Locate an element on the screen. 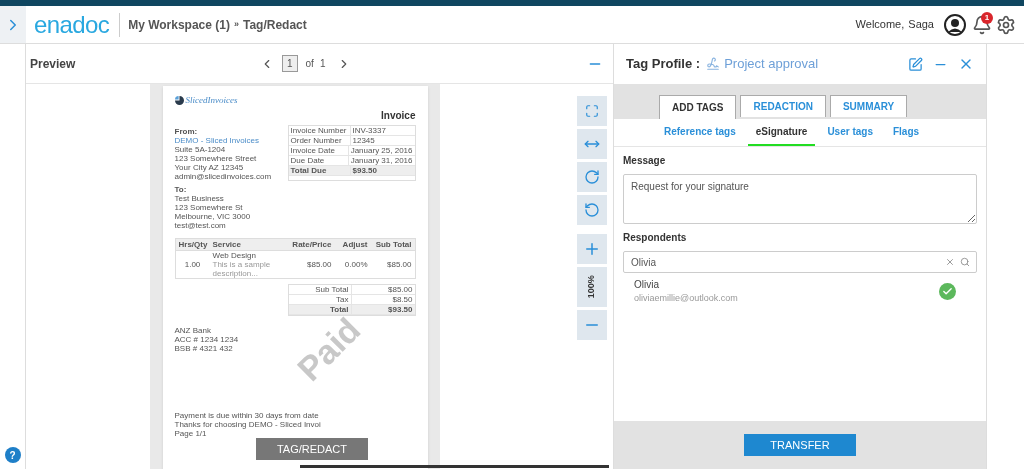 This screenshot has height=469, width=1024. table-cell-text: 1.00 is located at coordinates (192, 264).